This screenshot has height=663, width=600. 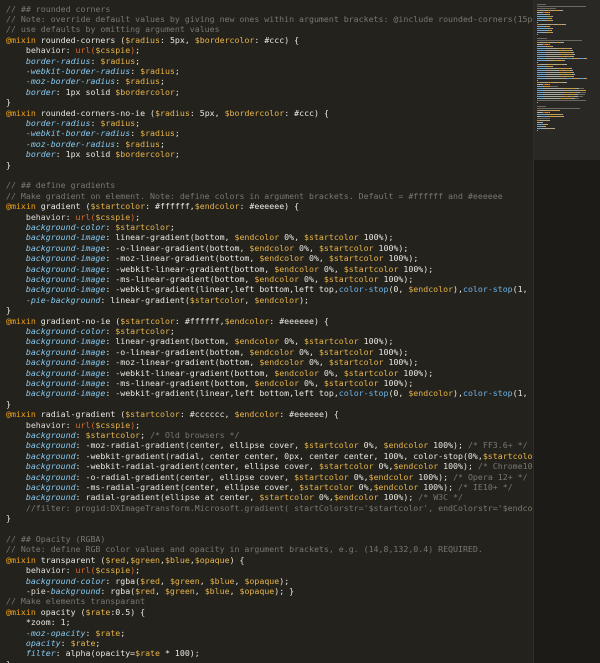 What do you see at coordinates (249, 299) in the screenshot?
I see `code-token: ,` at bounding box center [249, 299].